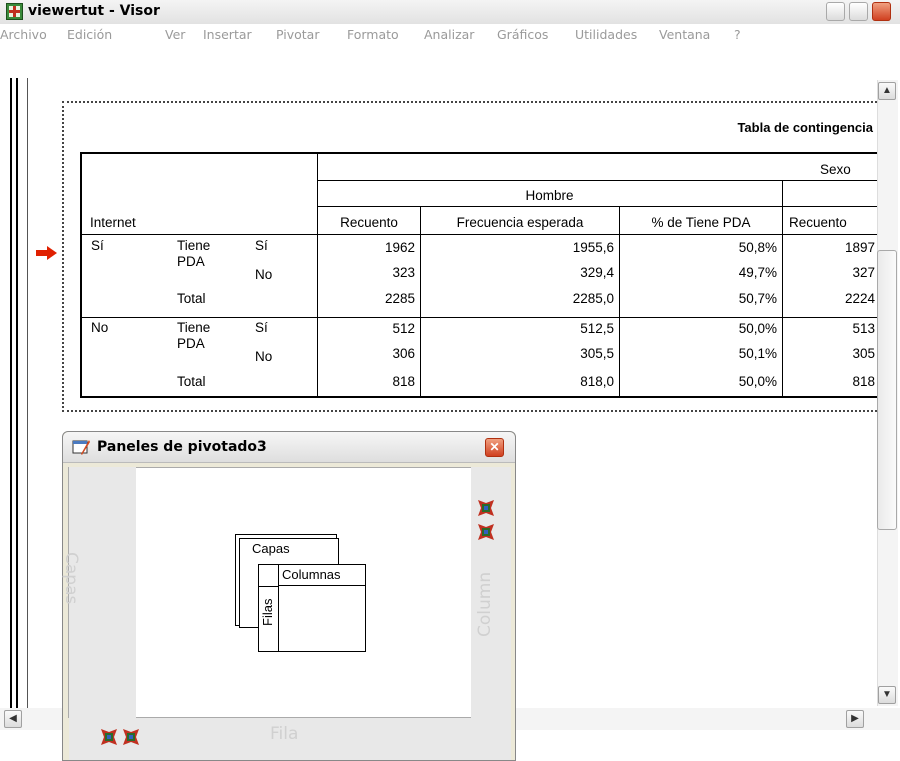 The width and height of the screenshot is (900, 761). I want to click on menu-formato: Formato, so click(373, 34).